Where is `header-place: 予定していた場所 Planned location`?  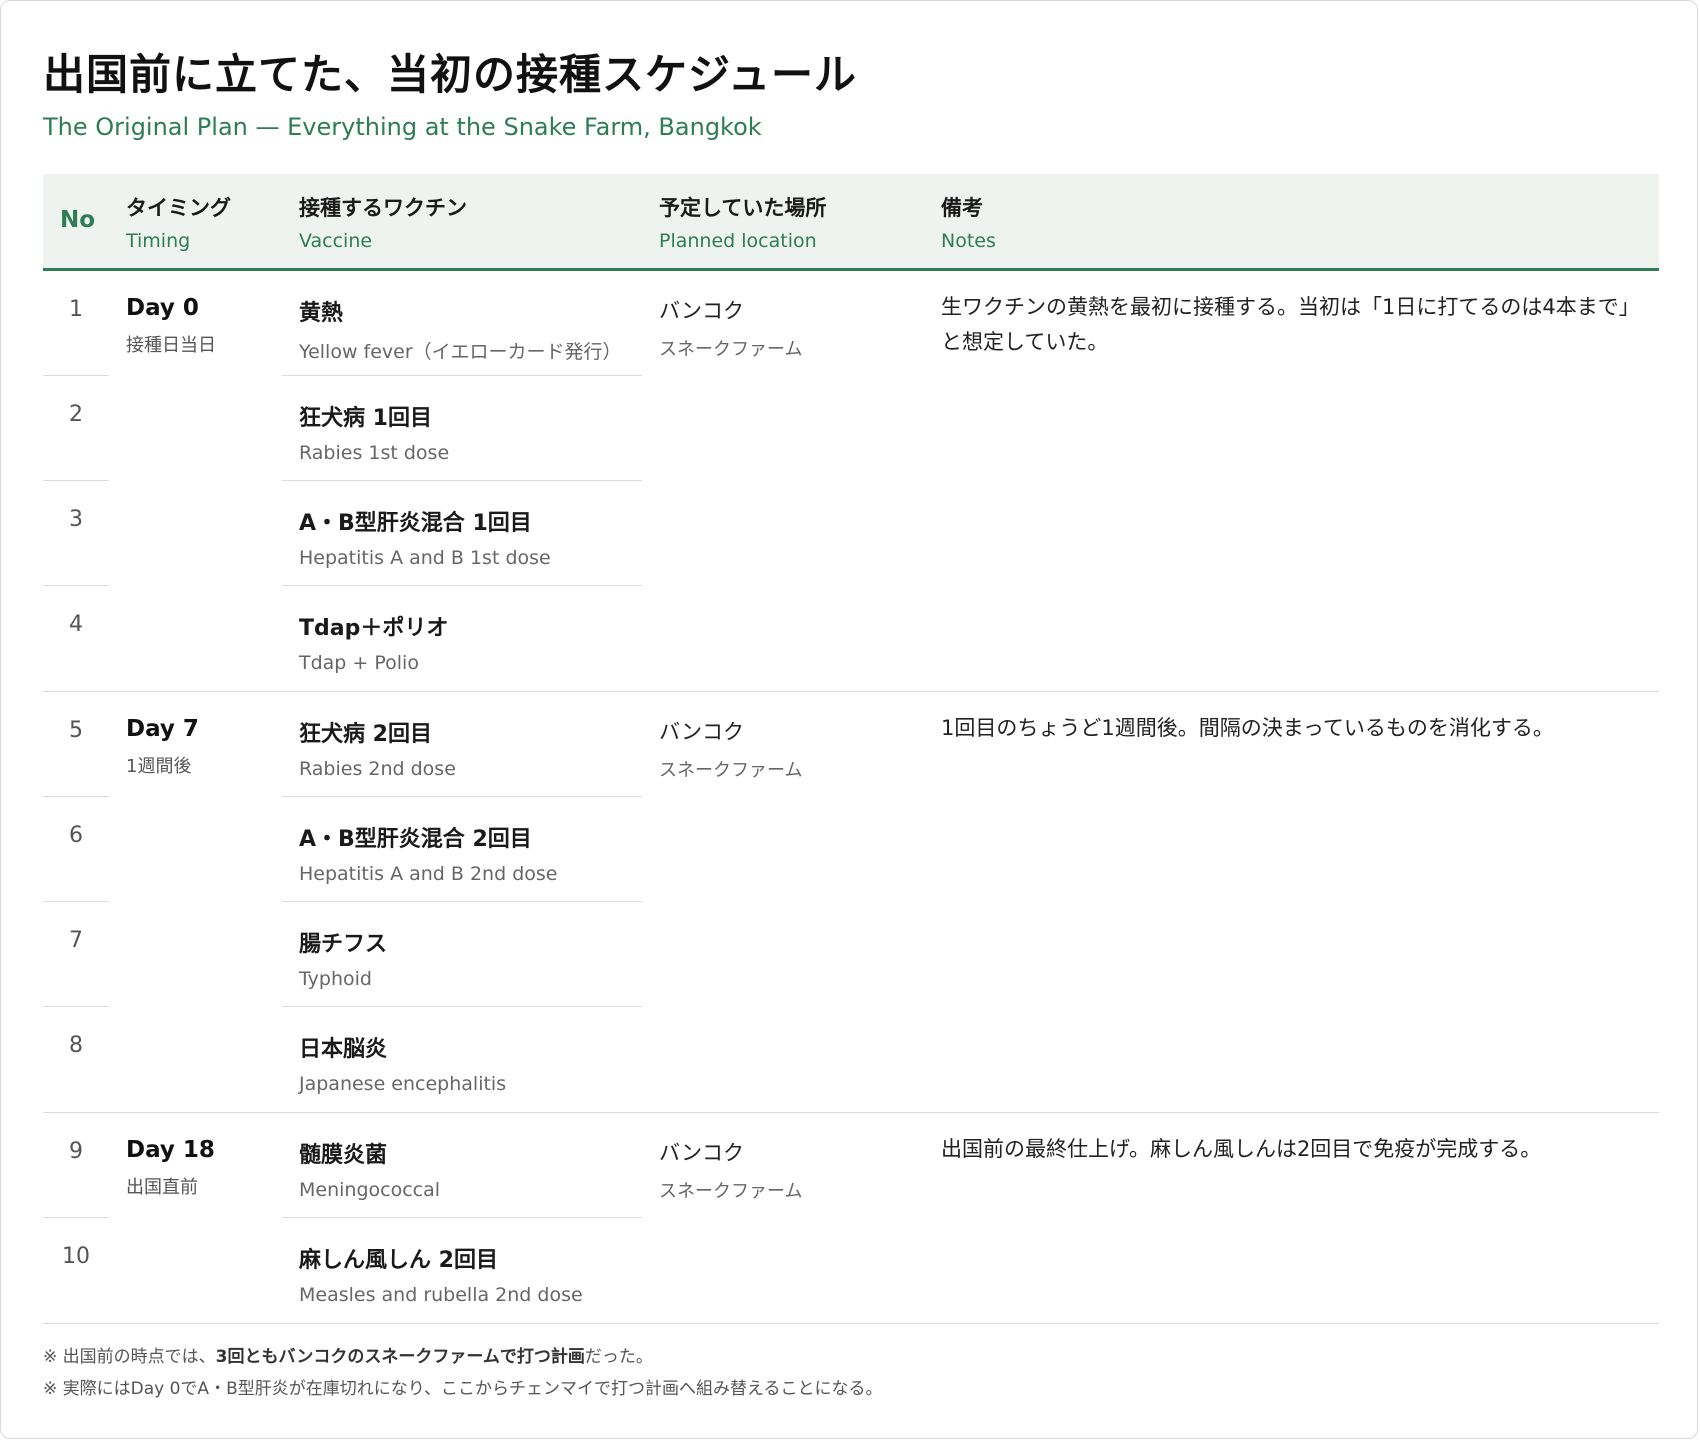
header-place: 予定していた場所 Planned location is located at coordinates (742, 222).